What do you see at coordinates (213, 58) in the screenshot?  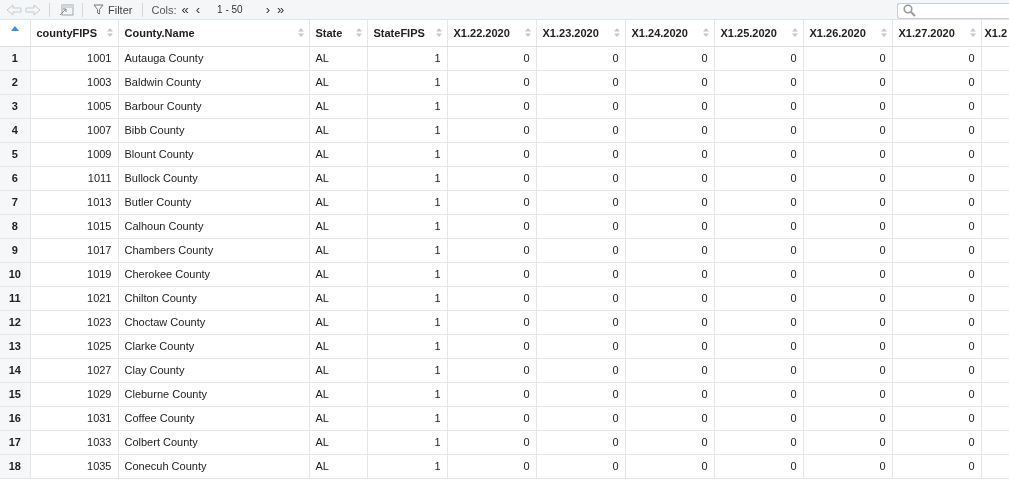 I see `table-cell: Autauga County` at bounding box center [213, 58].